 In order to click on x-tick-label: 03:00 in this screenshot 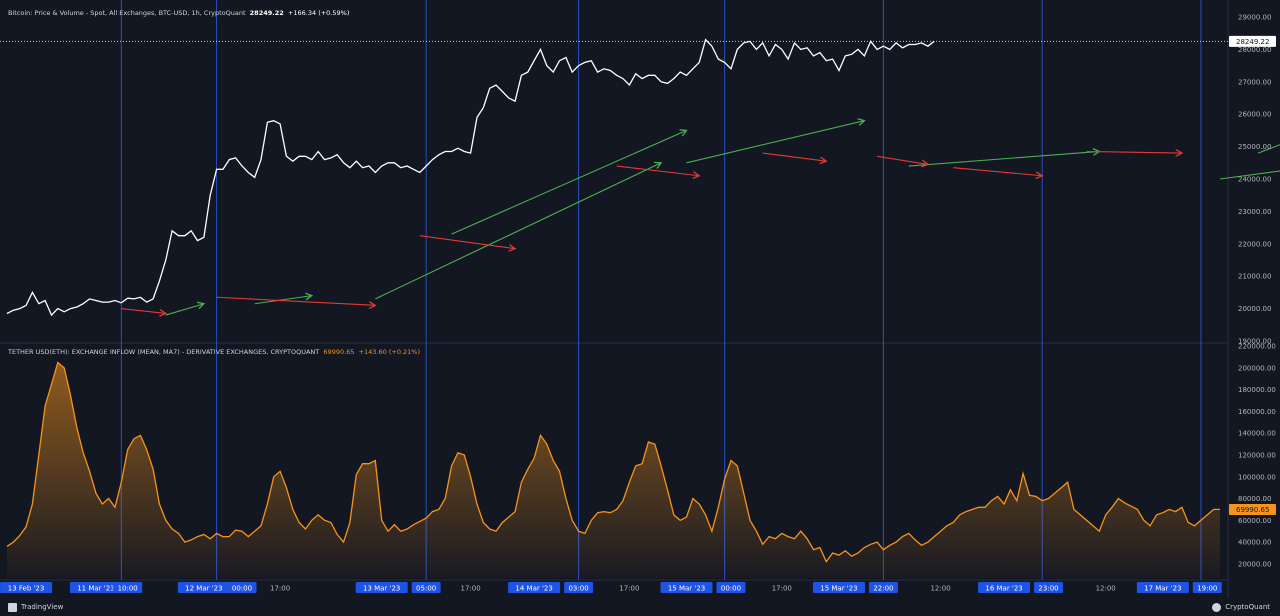, I will do `click(578, 589)`.